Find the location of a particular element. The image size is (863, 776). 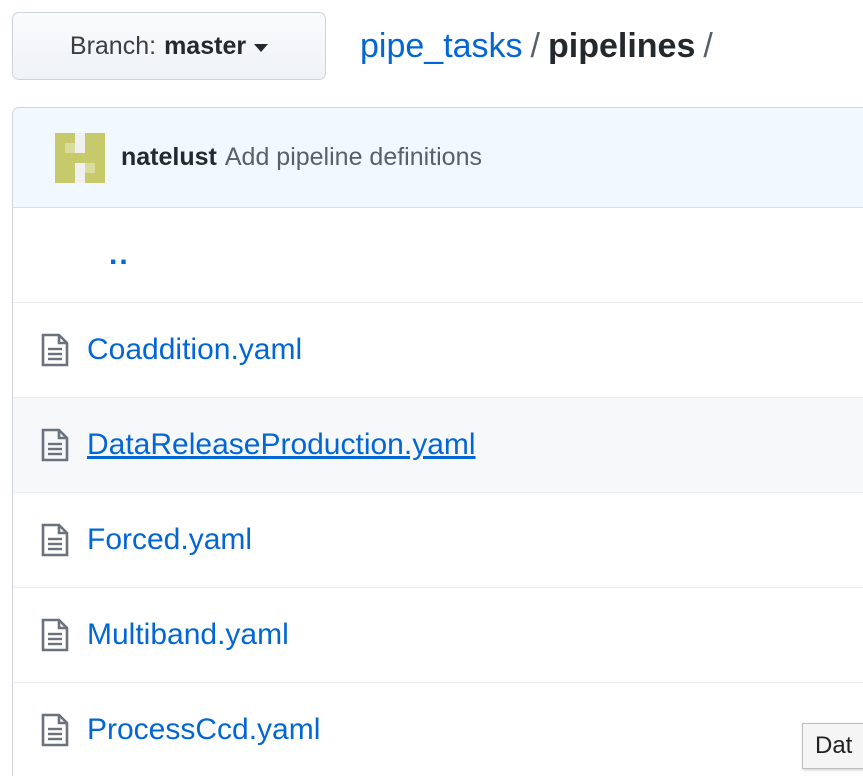

table-row: Multiband.yaml is located at coordinates (438, 635).